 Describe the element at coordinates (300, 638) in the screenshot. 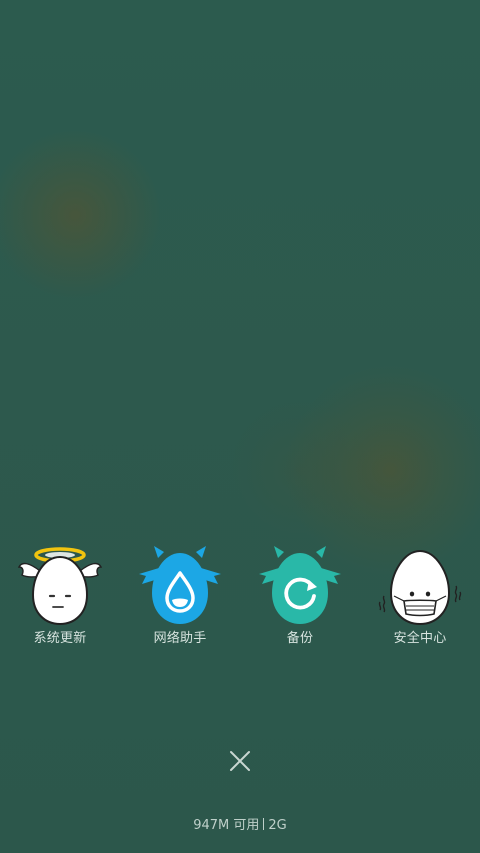

I see `shortcut-label-backup: 备份` at that location.